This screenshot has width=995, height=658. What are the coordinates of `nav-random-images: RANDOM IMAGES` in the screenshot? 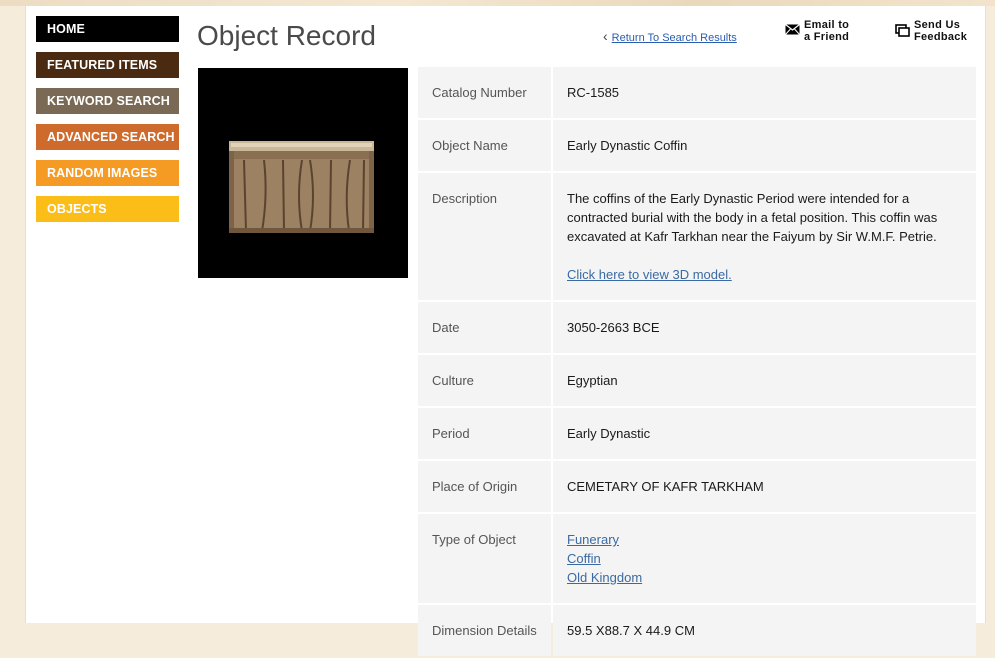 It's located at (107, 173).